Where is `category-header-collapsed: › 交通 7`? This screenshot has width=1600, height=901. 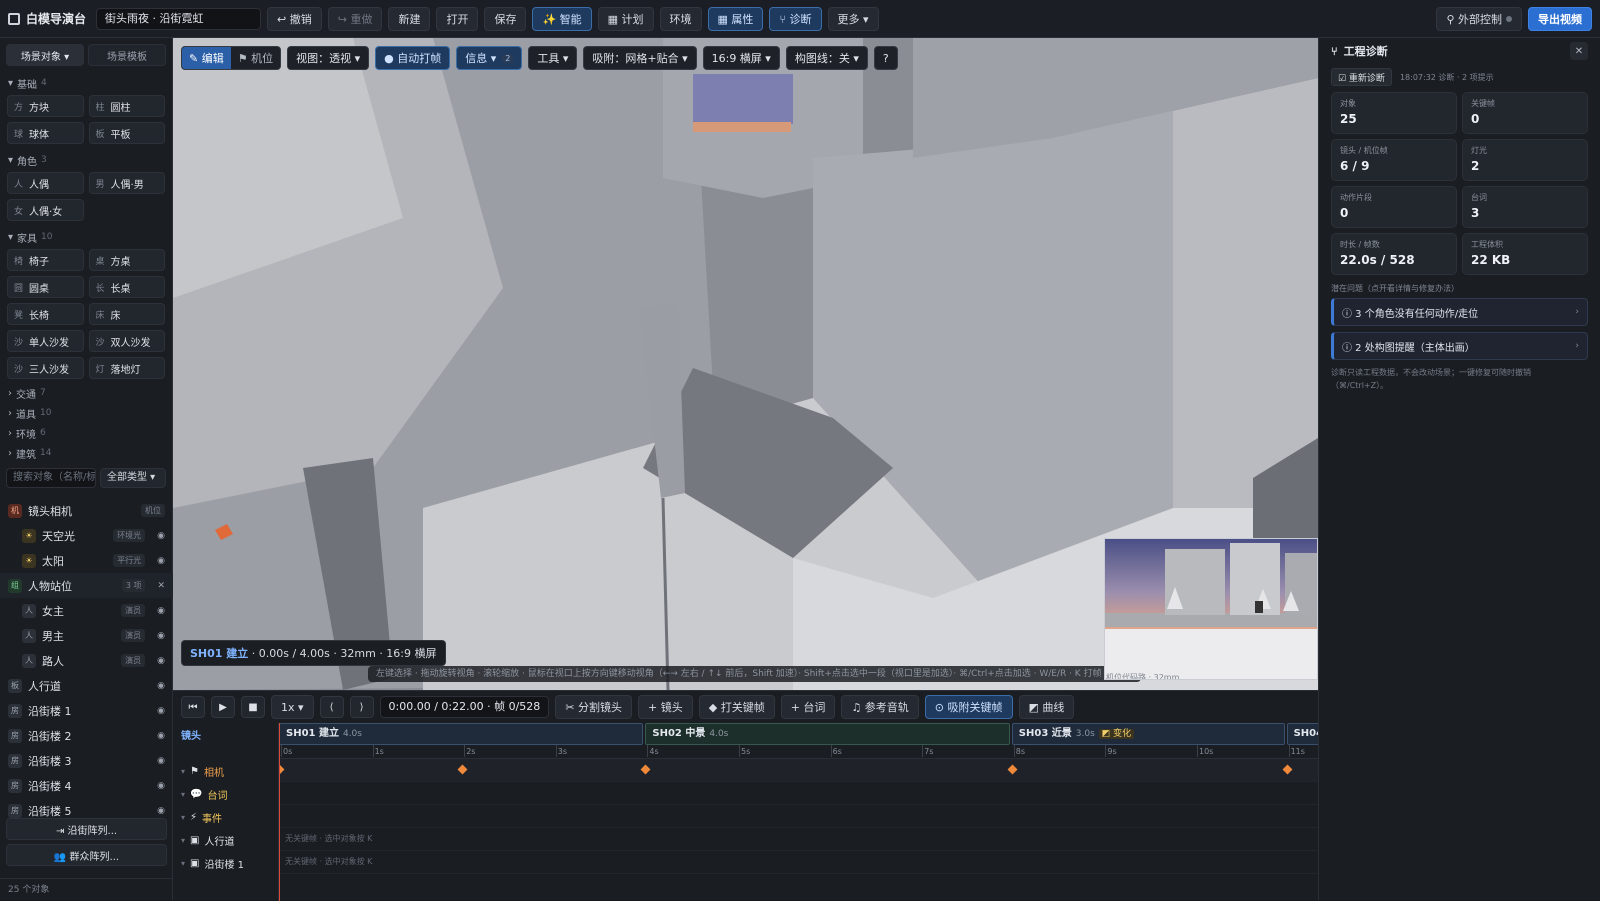
category-header-collapsed: › 交通 7 is located at coordinates (86, 393).